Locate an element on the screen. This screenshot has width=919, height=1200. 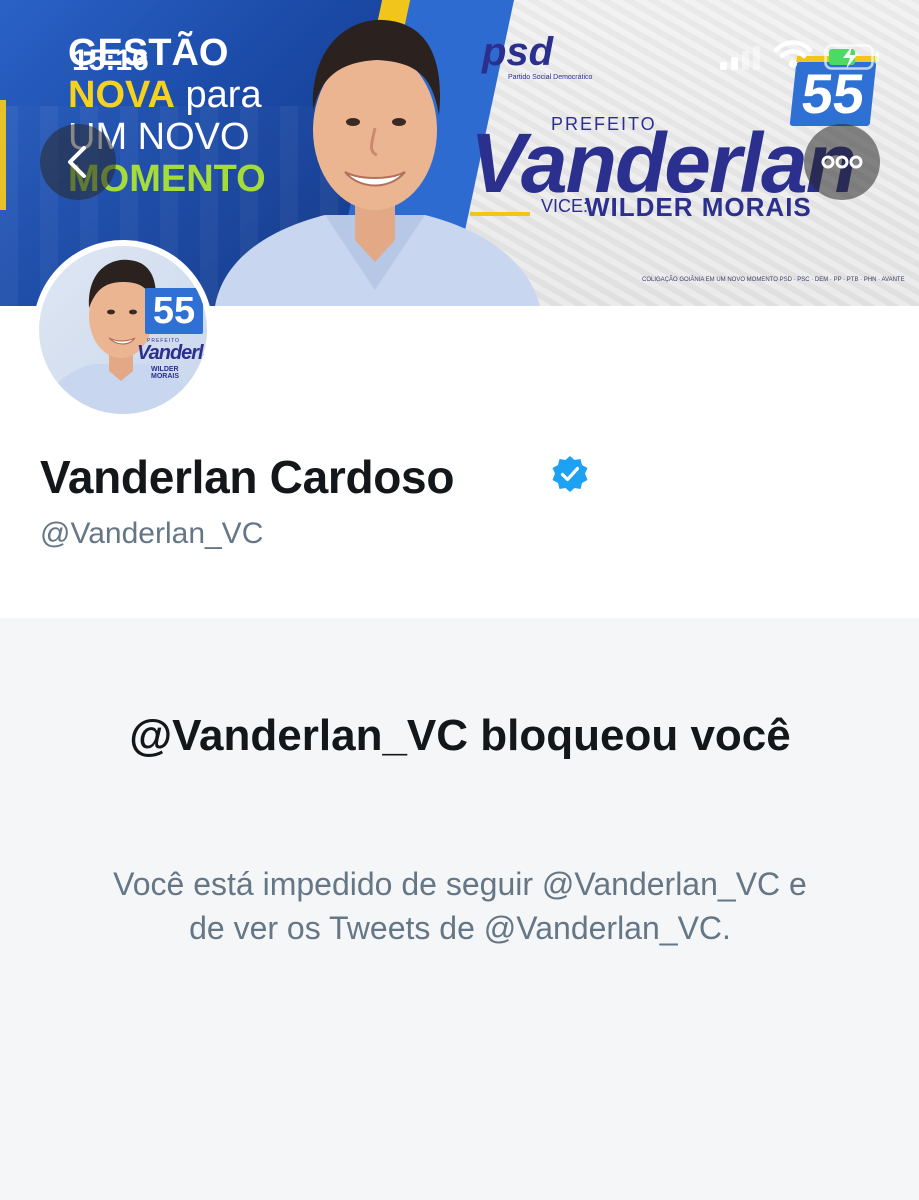
back-chevron-icon is located at coordinates (77, 162).